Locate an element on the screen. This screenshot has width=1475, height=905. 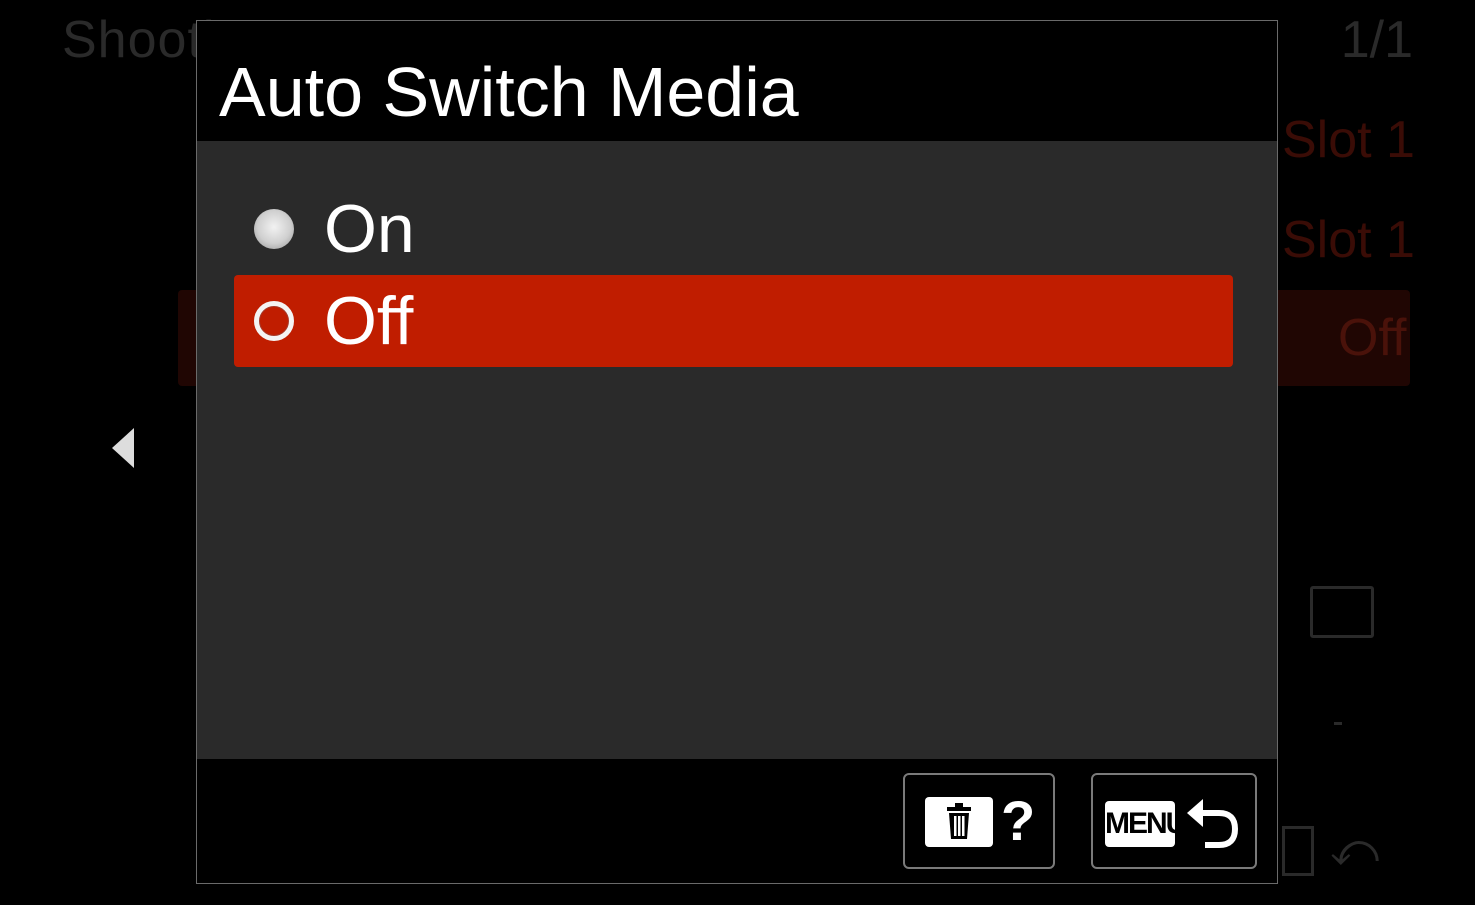
background-page-indicator: 1/1 is located at coordinates (1376, 40).